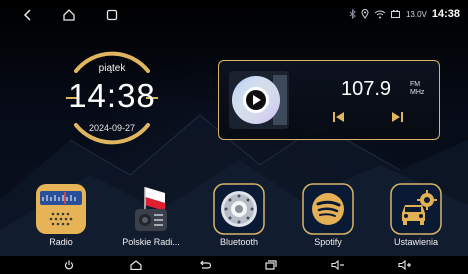 This screenshot has width=468, height=274. Describe the element at coordinates (69, 15) in the screenshot. I see `home-outline-icon` at that location.